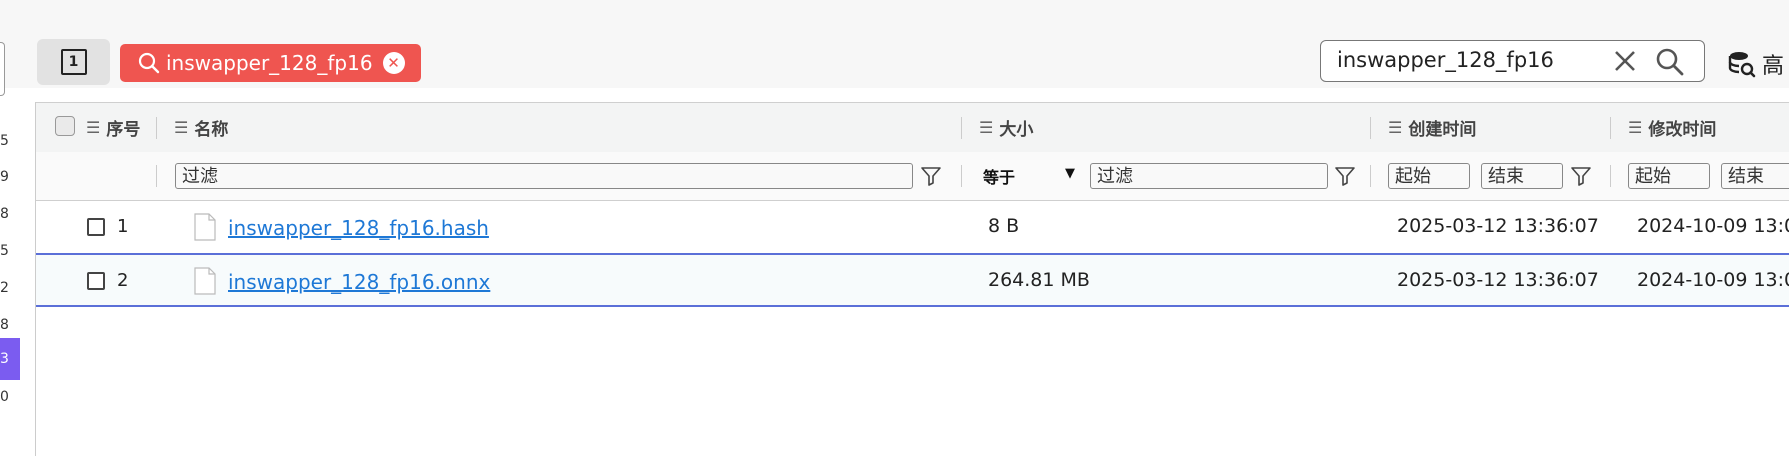  Describe the element at coordinates (912, 127) in the screenshot. I see `table-header: ☰ 序号 ☰ 名称 ☰ 大小 ☰ 创建时间 ☰ 修改时间` at that location.